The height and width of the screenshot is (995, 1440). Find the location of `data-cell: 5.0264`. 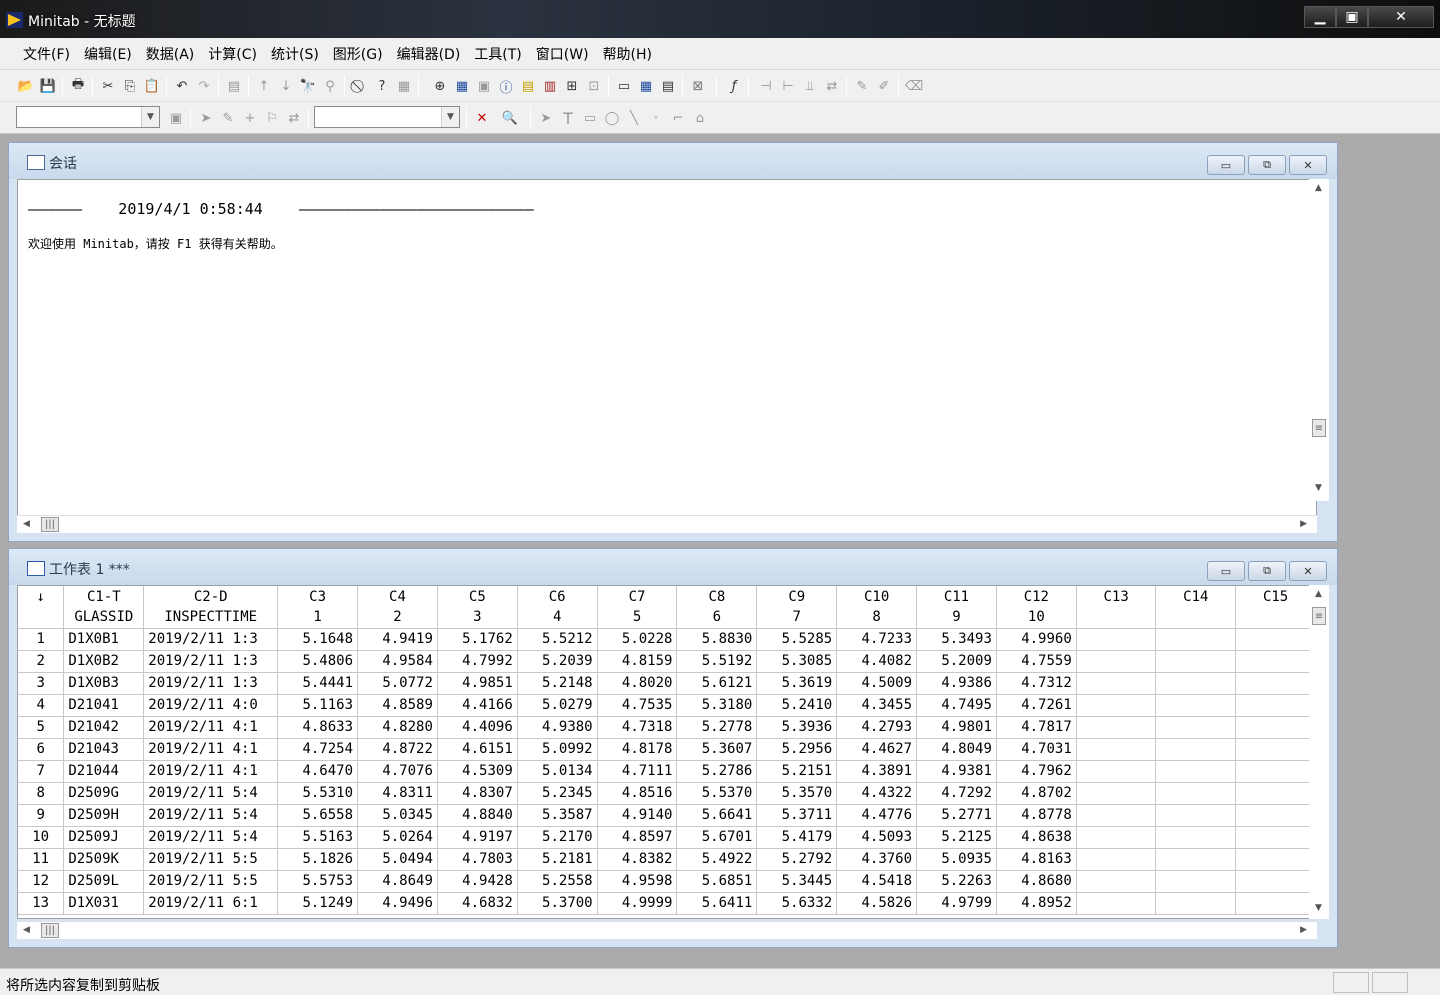

data-cell: 5.0264 is located at coordinates (397, 837).